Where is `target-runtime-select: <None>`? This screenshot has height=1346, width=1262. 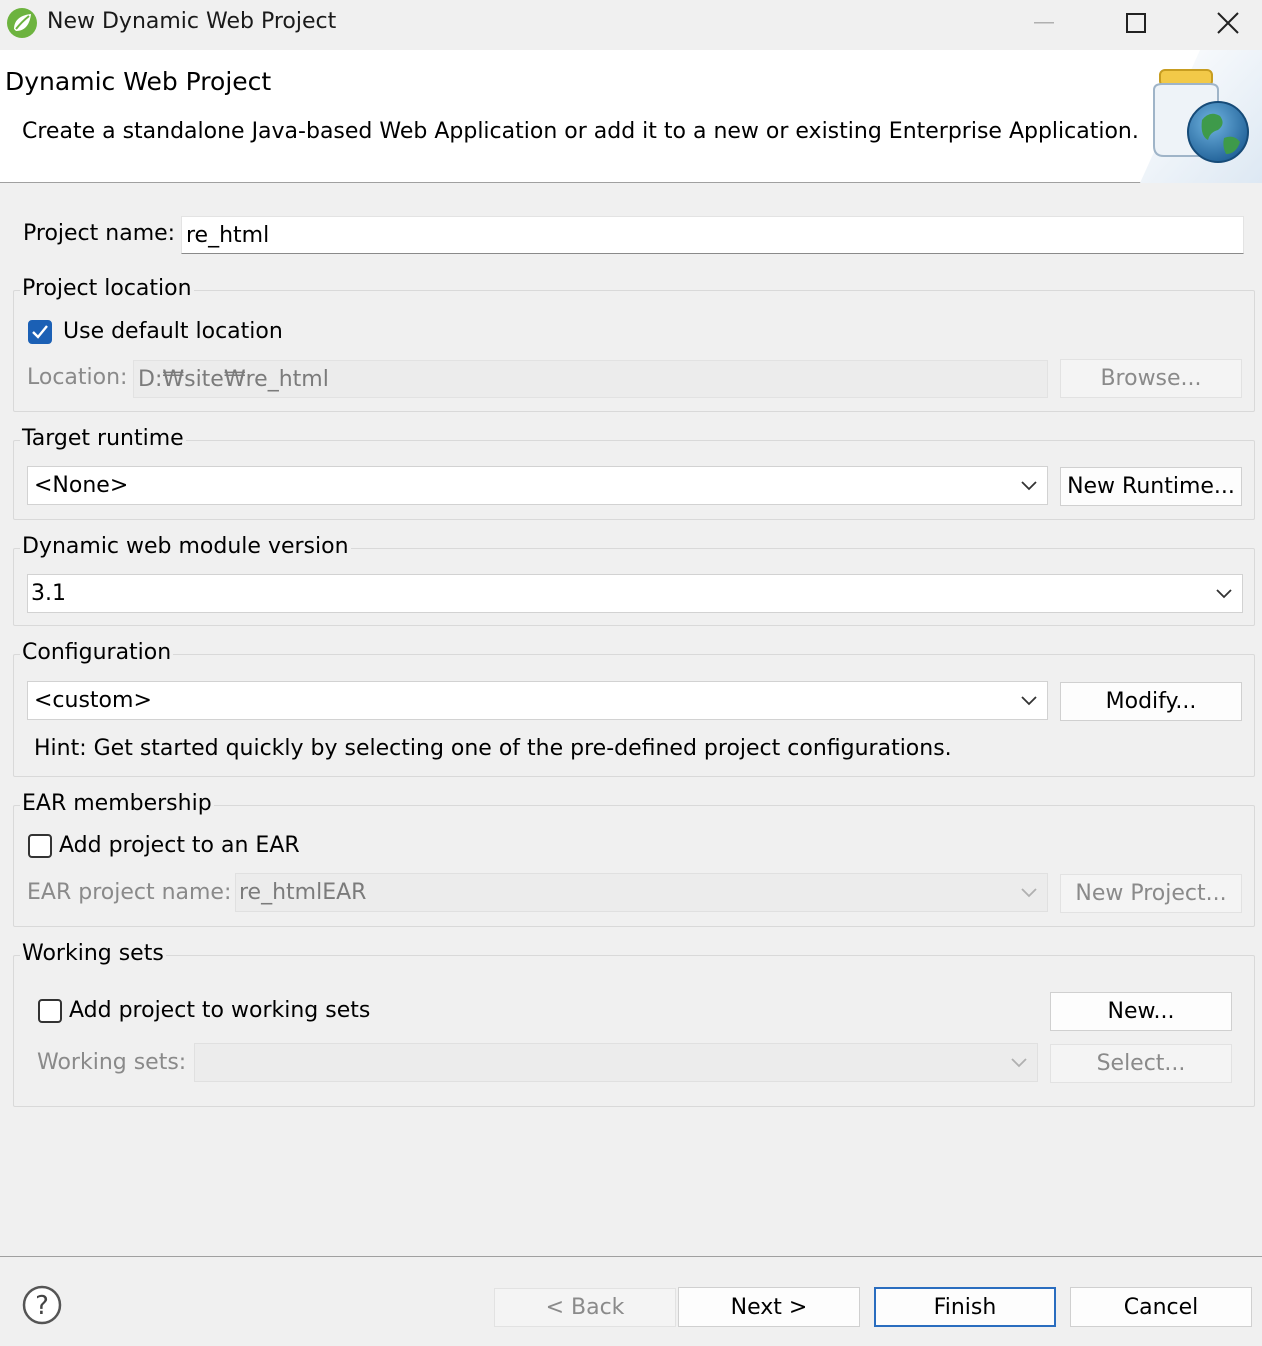
target-runtime-select: <None> is located at coordinates (537, 485).